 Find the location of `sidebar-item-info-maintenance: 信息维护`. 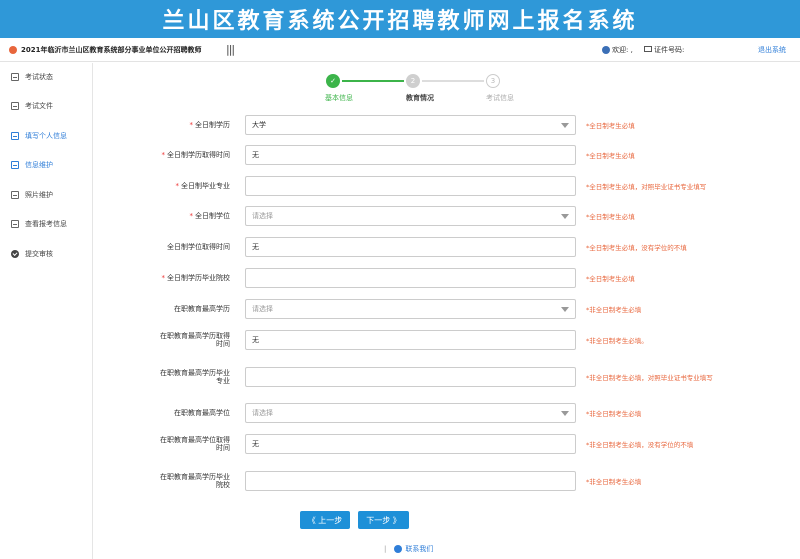

sidebar-item-info-maintenance: 信息维护 is located at coordinates (46, 165).